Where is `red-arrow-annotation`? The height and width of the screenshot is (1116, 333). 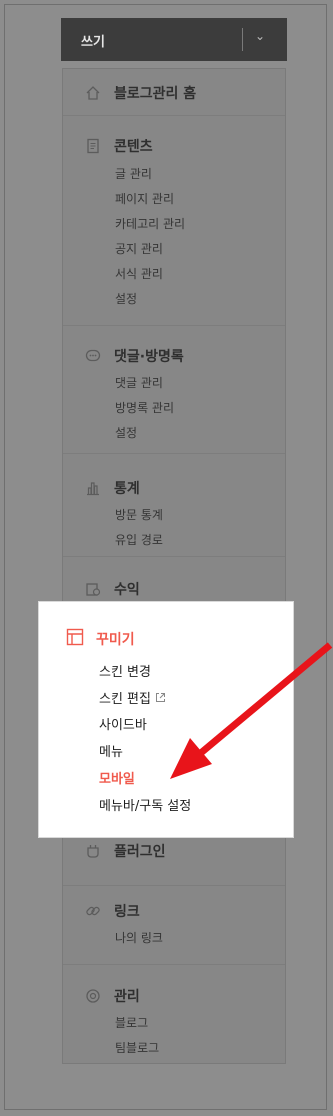
red-arrow-annotation is located at coordinates (251, 710).